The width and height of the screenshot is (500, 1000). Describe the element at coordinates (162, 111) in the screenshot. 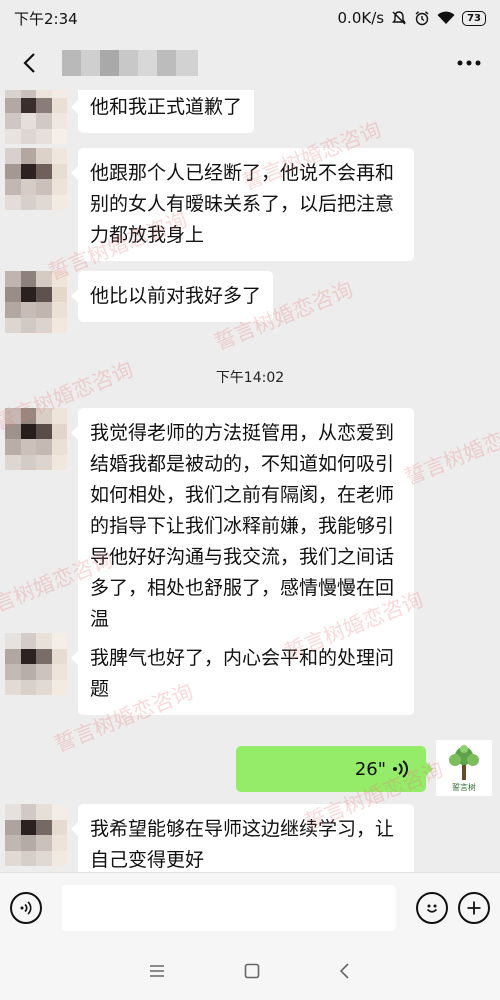

I see `message-bubble: 他和我正式道歉了` at that location.